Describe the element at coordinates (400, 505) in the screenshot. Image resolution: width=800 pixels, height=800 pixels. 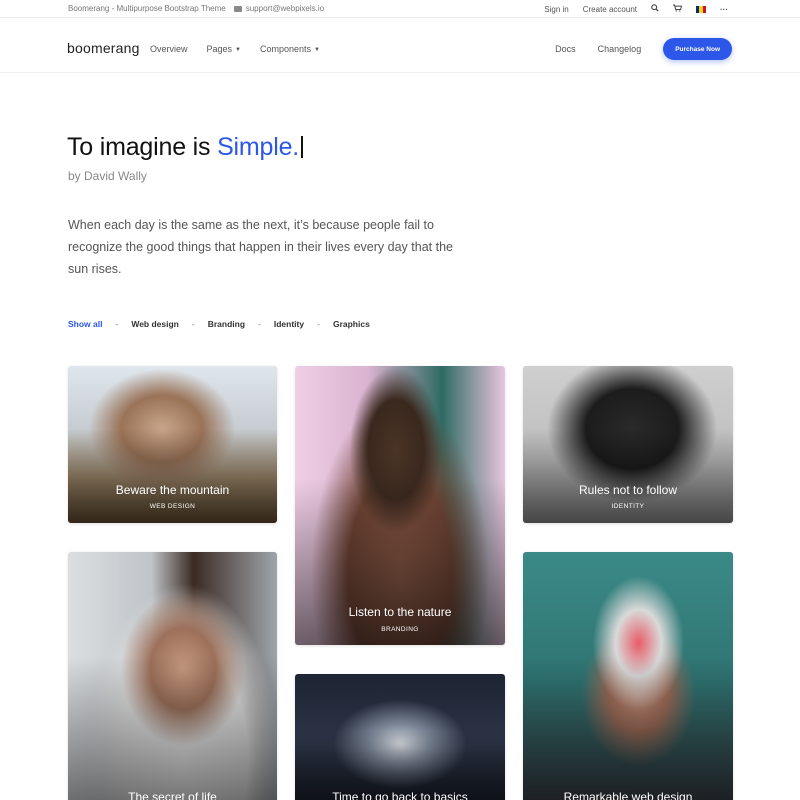
I see `portfolio-card-listen-to-the-nature: Listen to the nature BRANDING` at that location.